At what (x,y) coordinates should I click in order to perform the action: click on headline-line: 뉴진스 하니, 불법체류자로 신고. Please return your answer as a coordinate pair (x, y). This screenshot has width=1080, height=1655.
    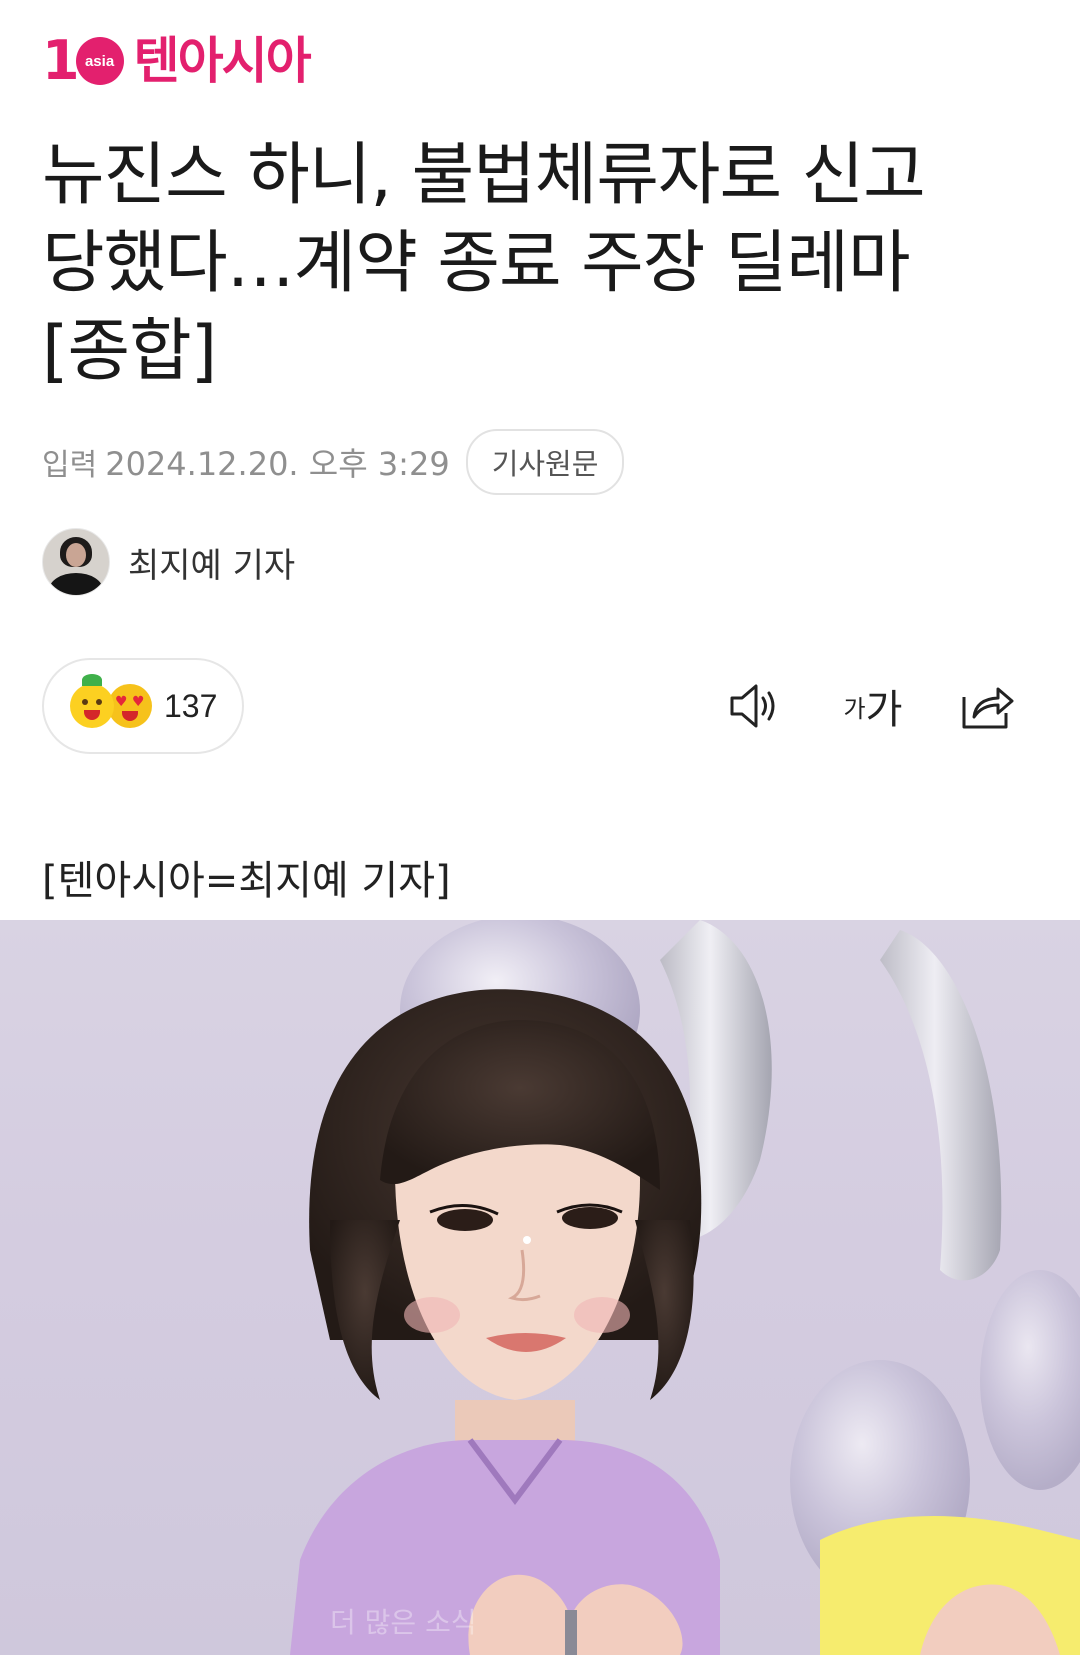
    Looking at the image, I should click on (484, 175).